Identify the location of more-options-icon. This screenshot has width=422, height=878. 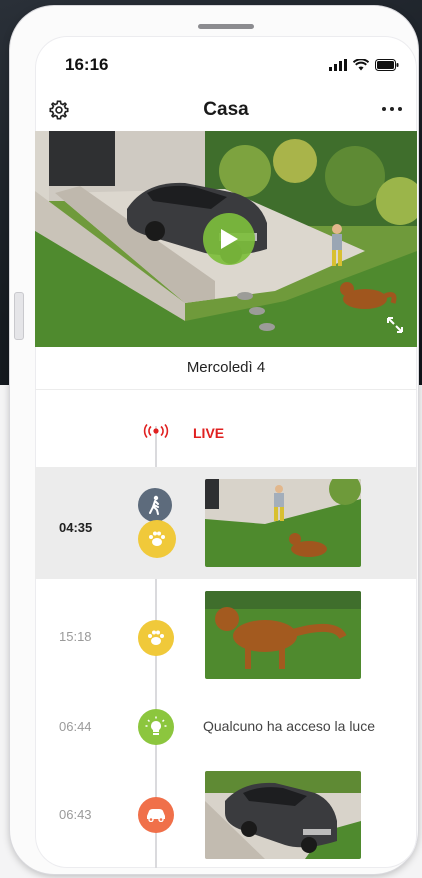
(392, 109).